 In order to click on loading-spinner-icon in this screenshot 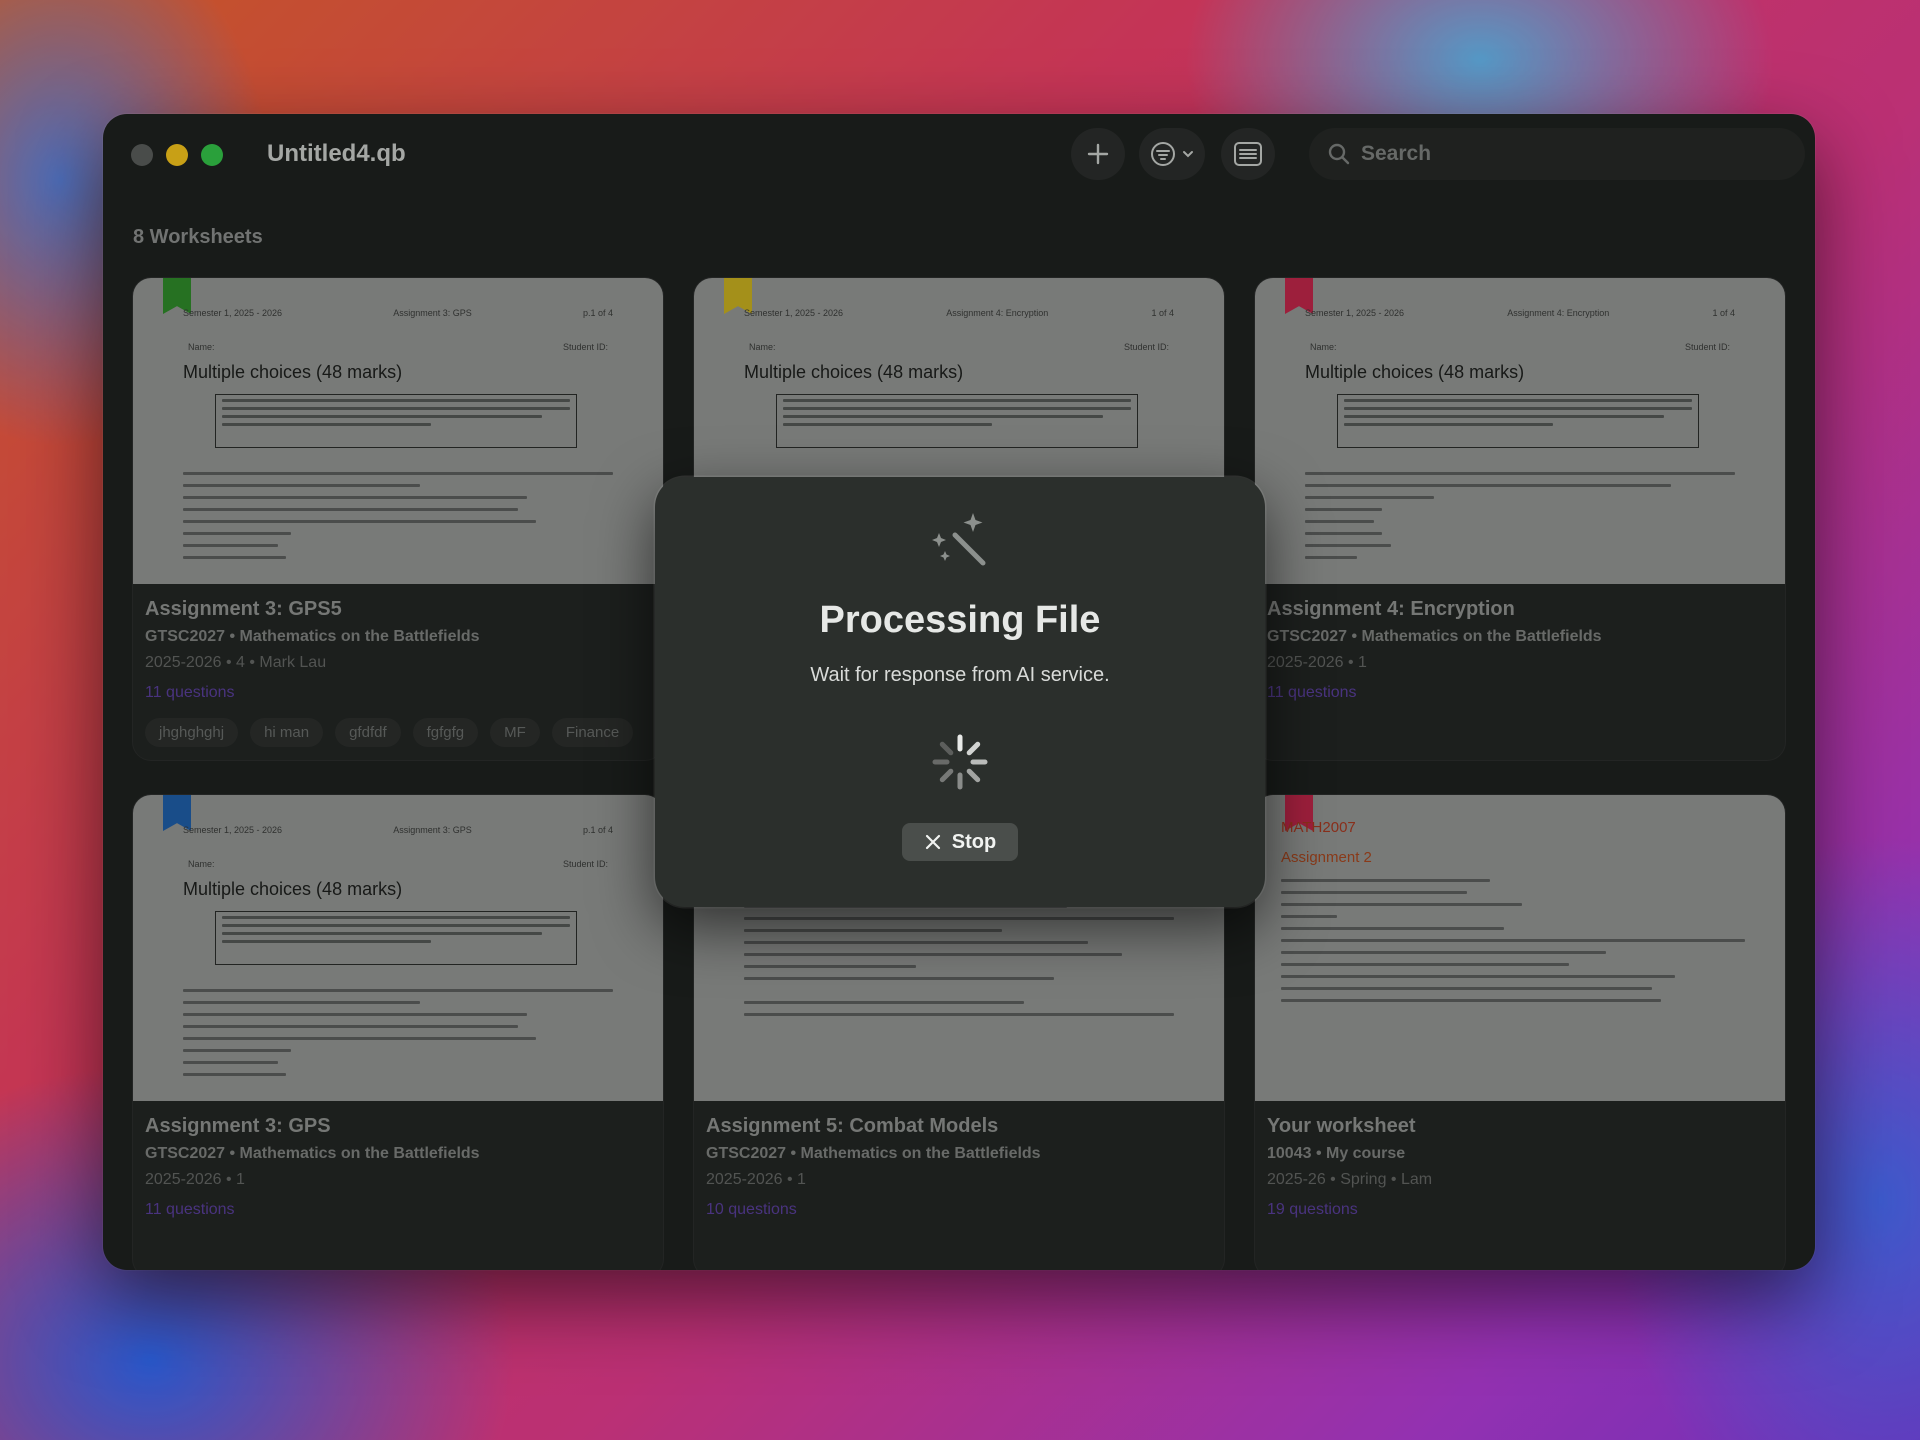, I will do `click(960, 762)`.